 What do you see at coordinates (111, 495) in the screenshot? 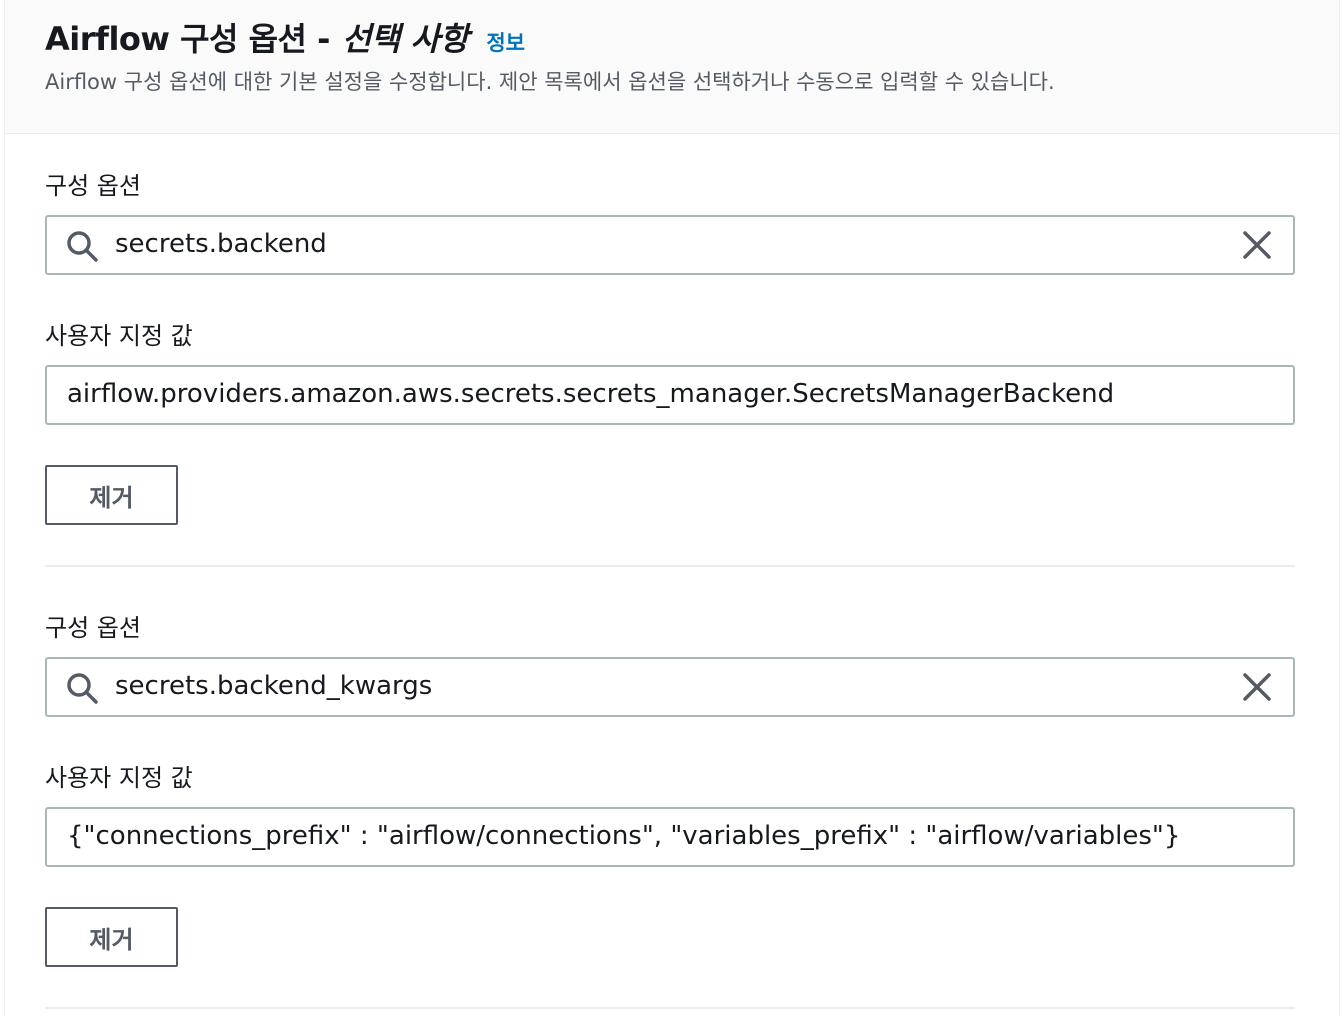
I see `remove-button-1: 제거` at bounding box center [111, 495].